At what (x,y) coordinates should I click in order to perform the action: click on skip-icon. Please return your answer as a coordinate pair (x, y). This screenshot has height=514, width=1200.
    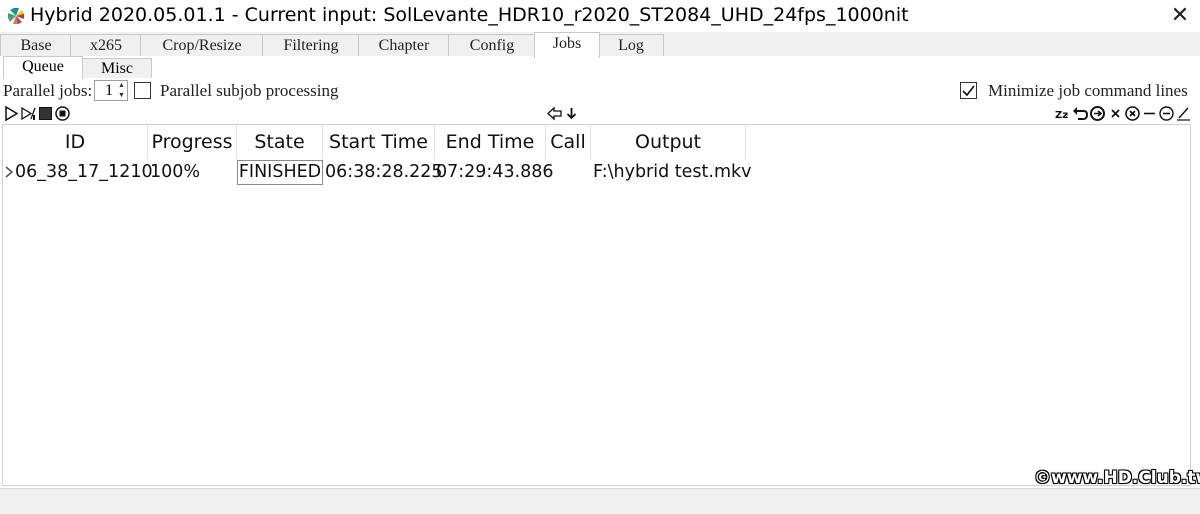
    Looking at the image, I should click on (28, 113).